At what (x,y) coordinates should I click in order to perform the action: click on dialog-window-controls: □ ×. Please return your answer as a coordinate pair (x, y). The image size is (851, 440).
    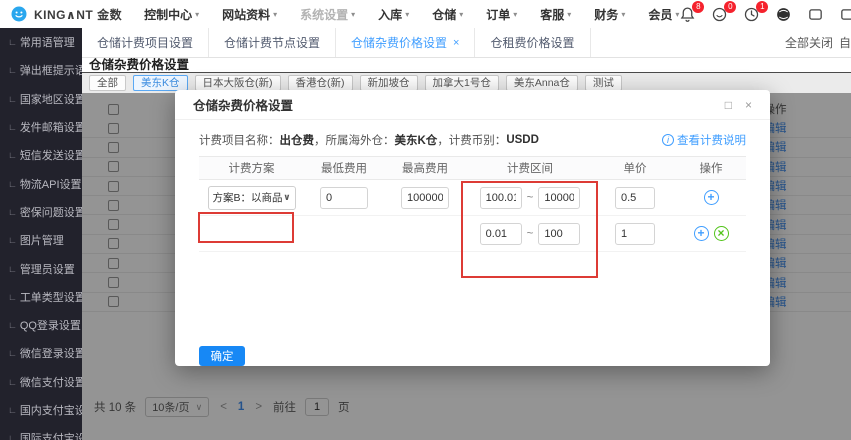
    Looking at the image, I should click on (738, 105).